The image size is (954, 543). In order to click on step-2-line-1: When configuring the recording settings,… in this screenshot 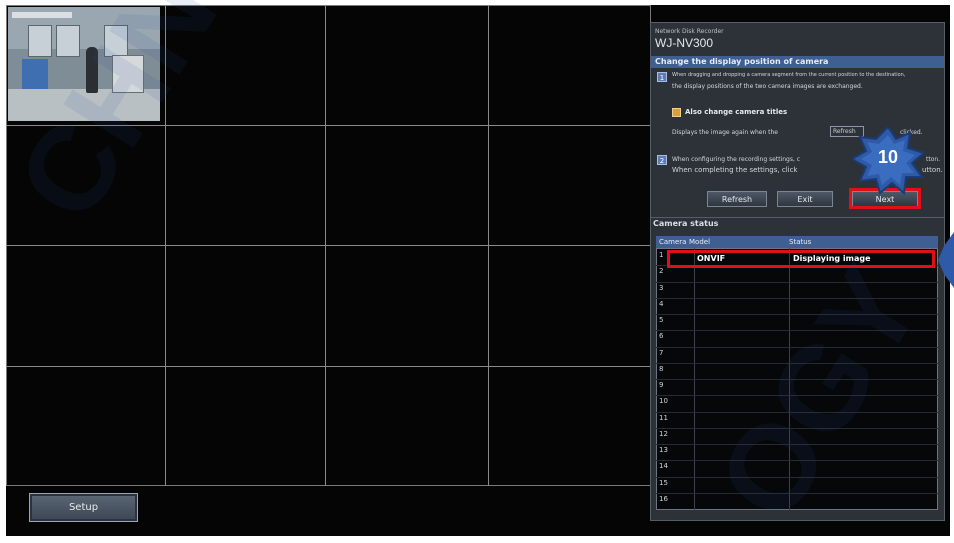, I will do `click(736, 159)`.